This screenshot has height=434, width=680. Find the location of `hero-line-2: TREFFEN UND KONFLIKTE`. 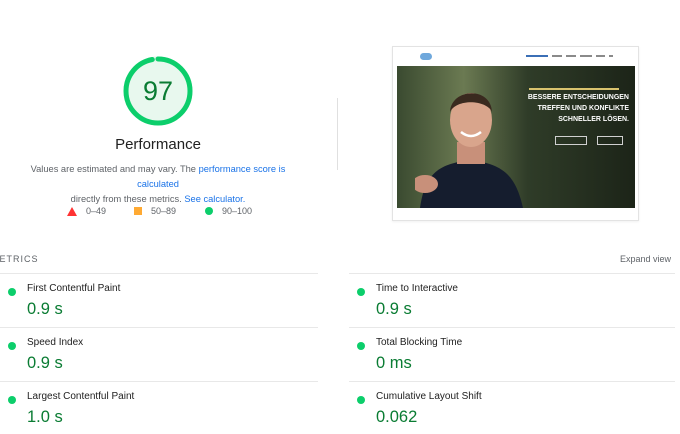

hero-line-2: TREFFEN UND KONFLIKTE is located at coordinates (583, 108).